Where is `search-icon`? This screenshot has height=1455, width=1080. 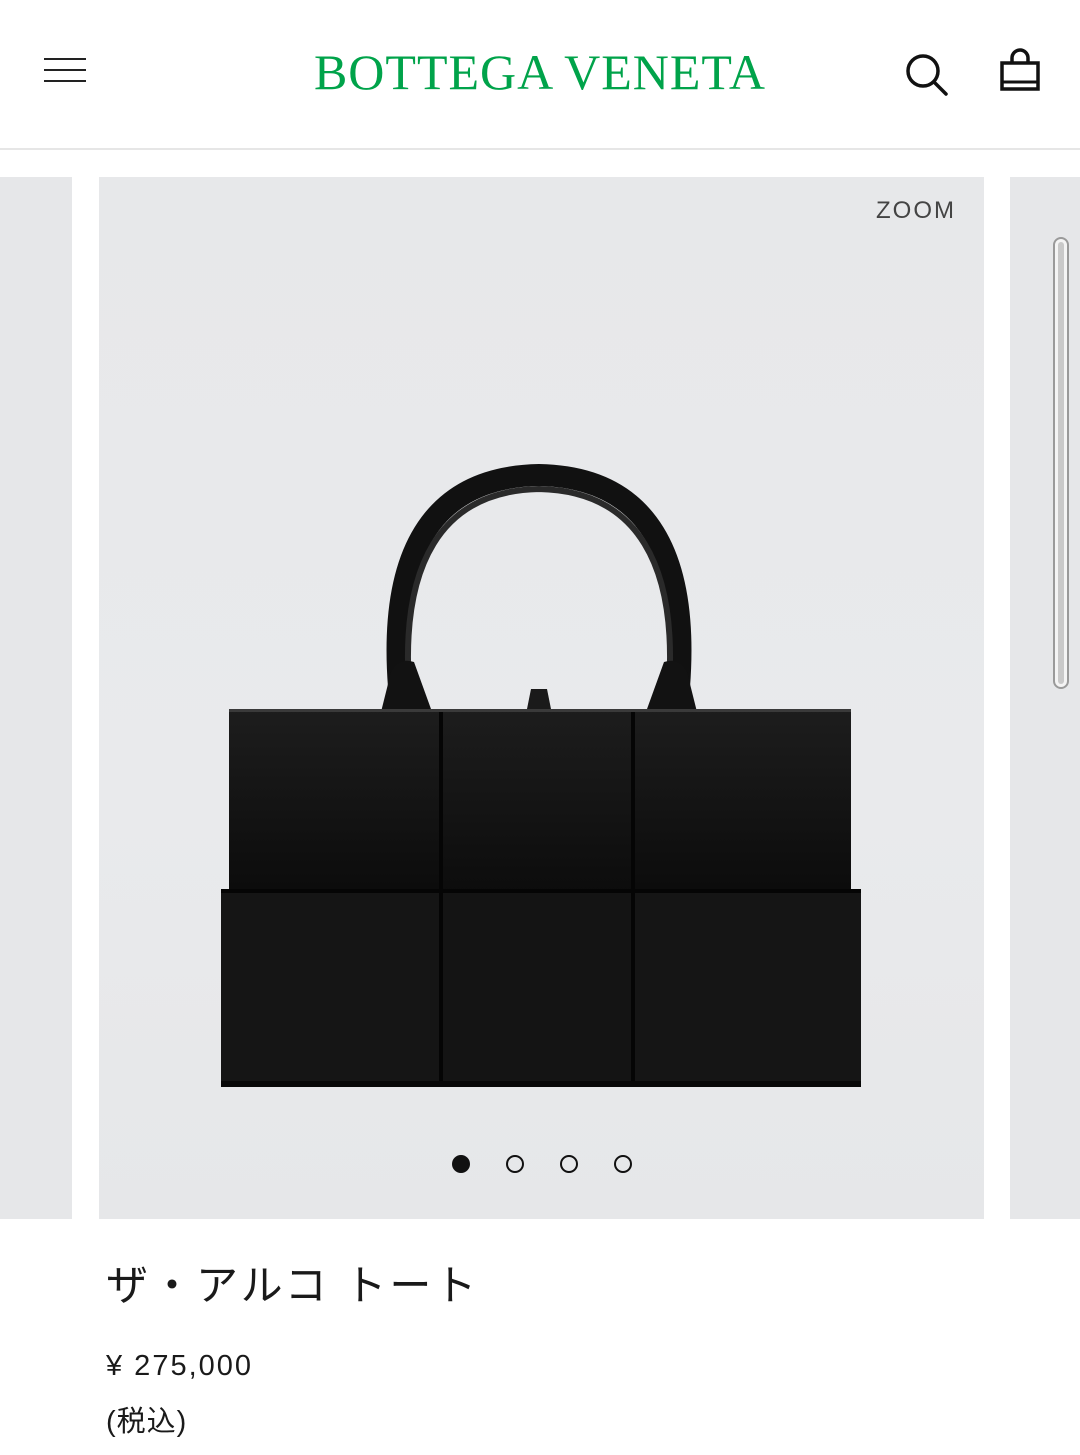 search-icon is located at coordinates (926, 74).